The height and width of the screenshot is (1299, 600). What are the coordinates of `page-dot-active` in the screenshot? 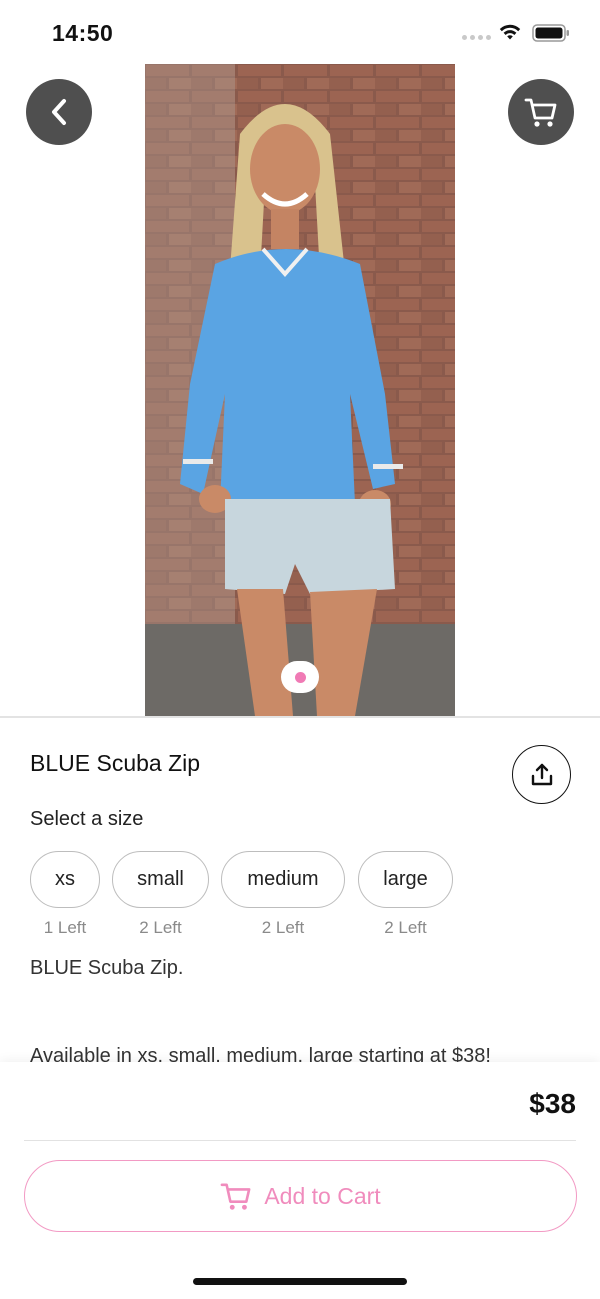 It's located at (300, 677).